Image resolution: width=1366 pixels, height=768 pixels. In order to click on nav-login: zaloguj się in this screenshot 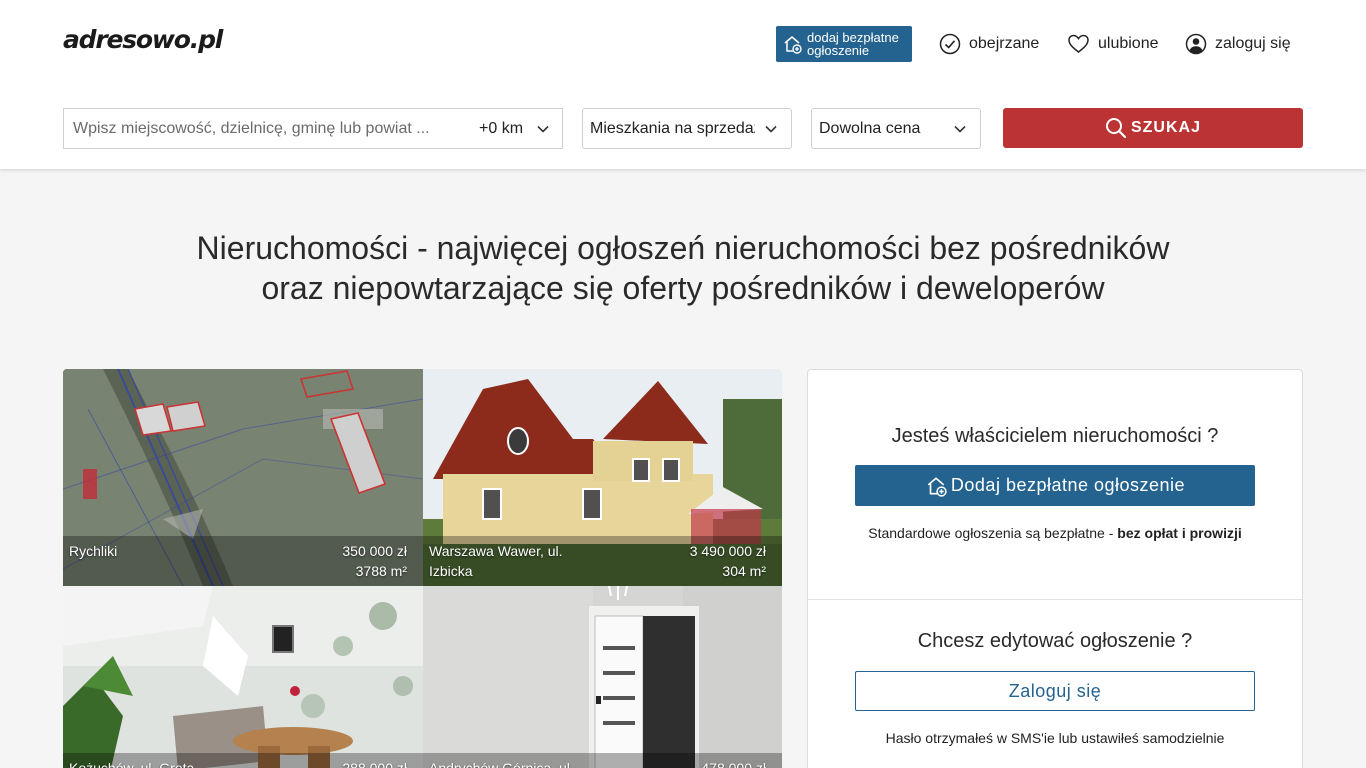, I will do `click(1238, 44)`.